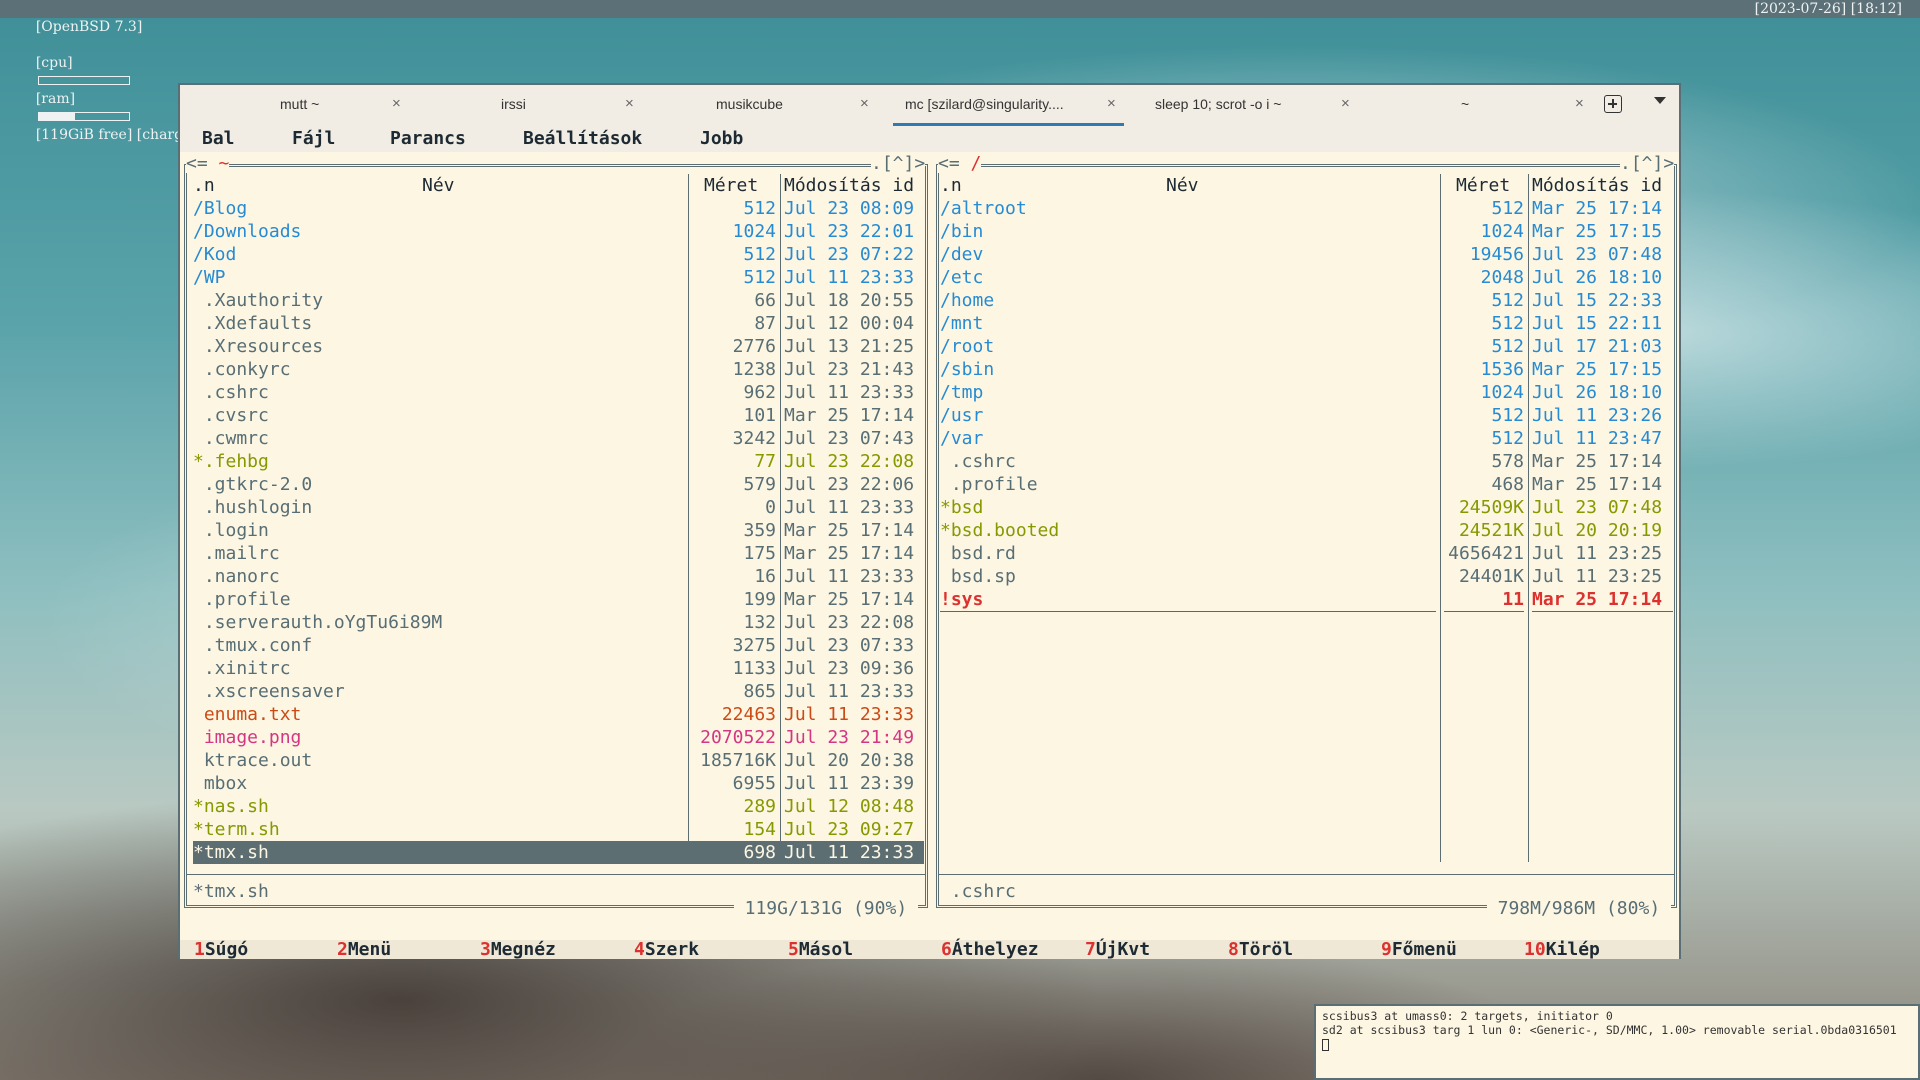  What do you see at coordinates (558, 438) in the screenshot?
I see `file-row: .cwmrc 3242 Jul 23 07:43` at bounding box center [558, 438].